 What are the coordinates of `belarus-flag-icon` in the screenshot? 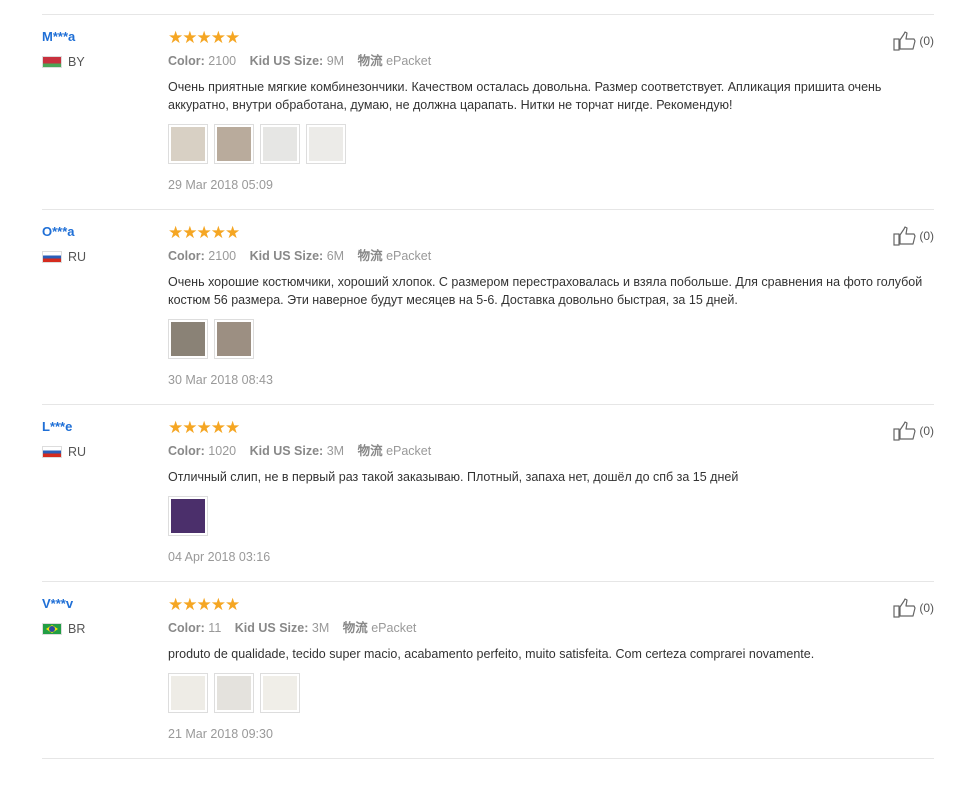 It's located at (52, 62).